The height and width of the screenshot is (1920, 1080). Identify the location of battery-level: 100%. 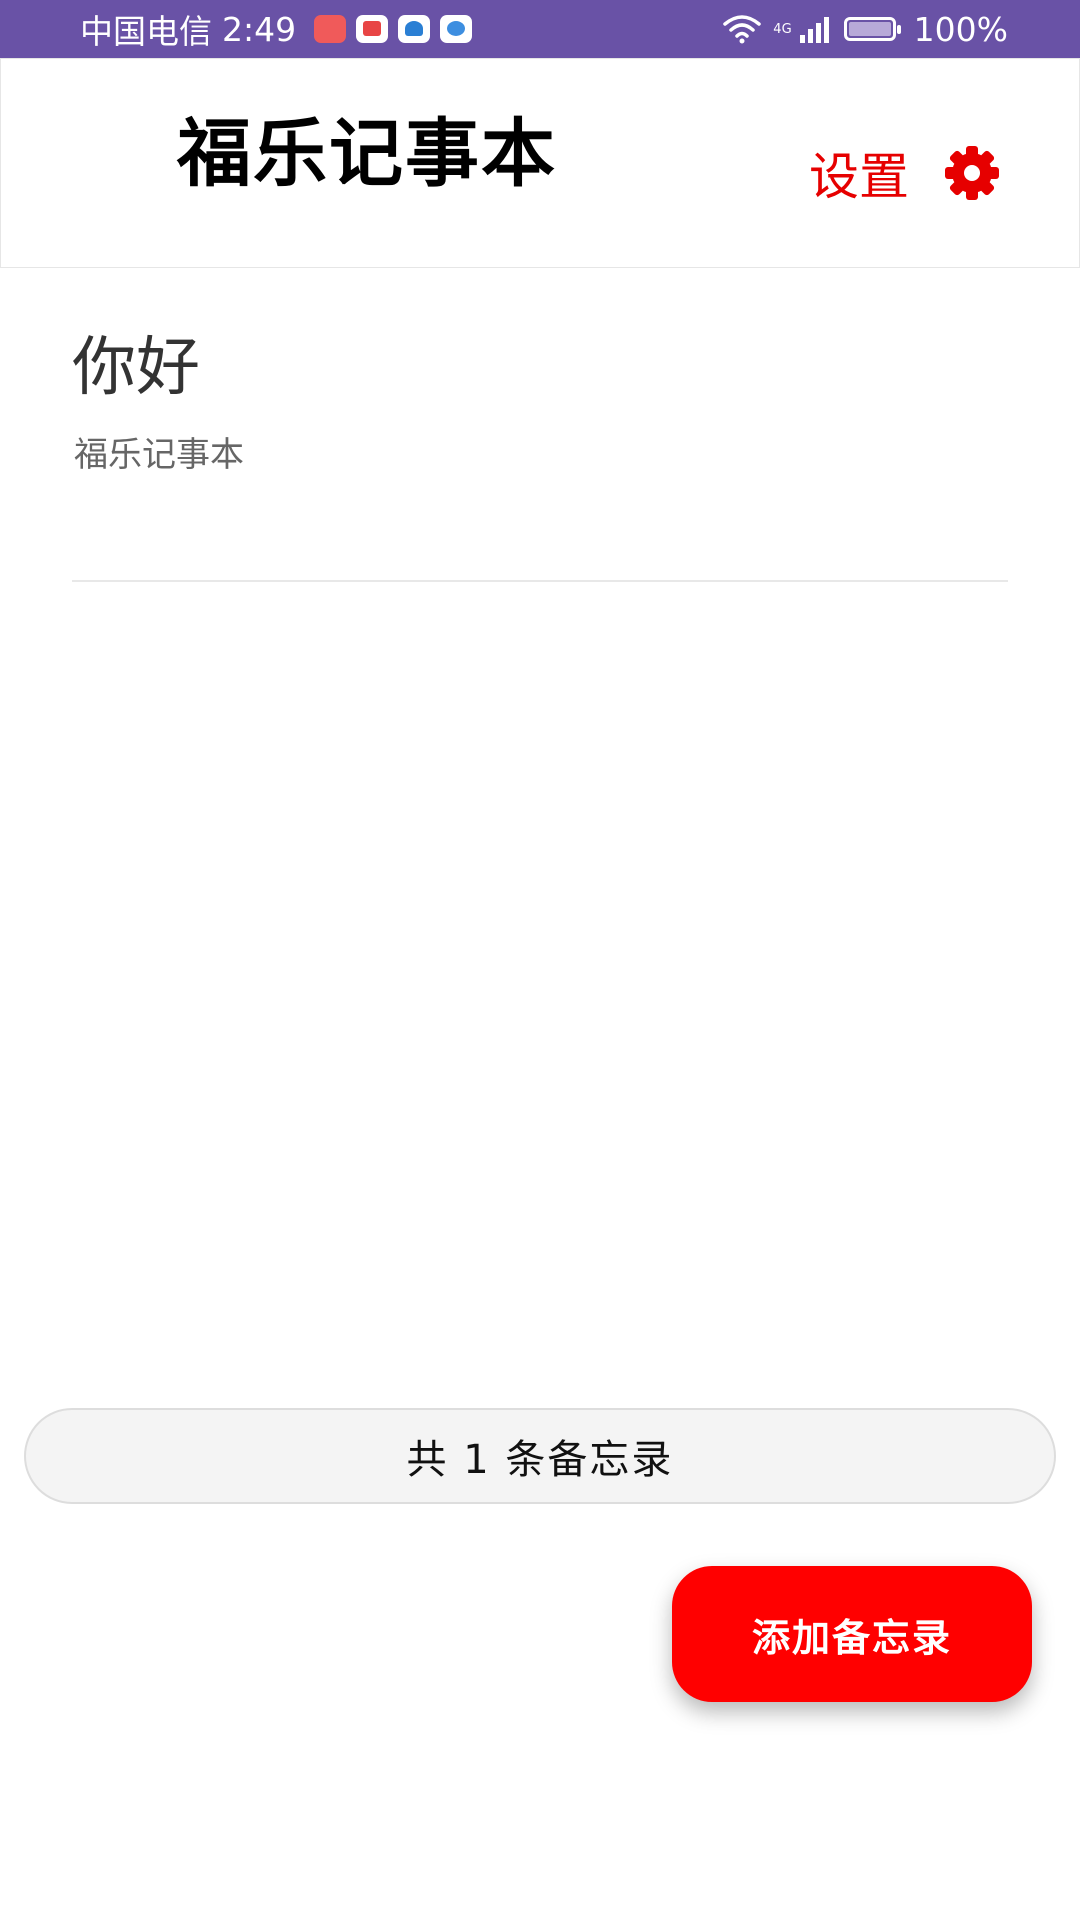
(960, 29).